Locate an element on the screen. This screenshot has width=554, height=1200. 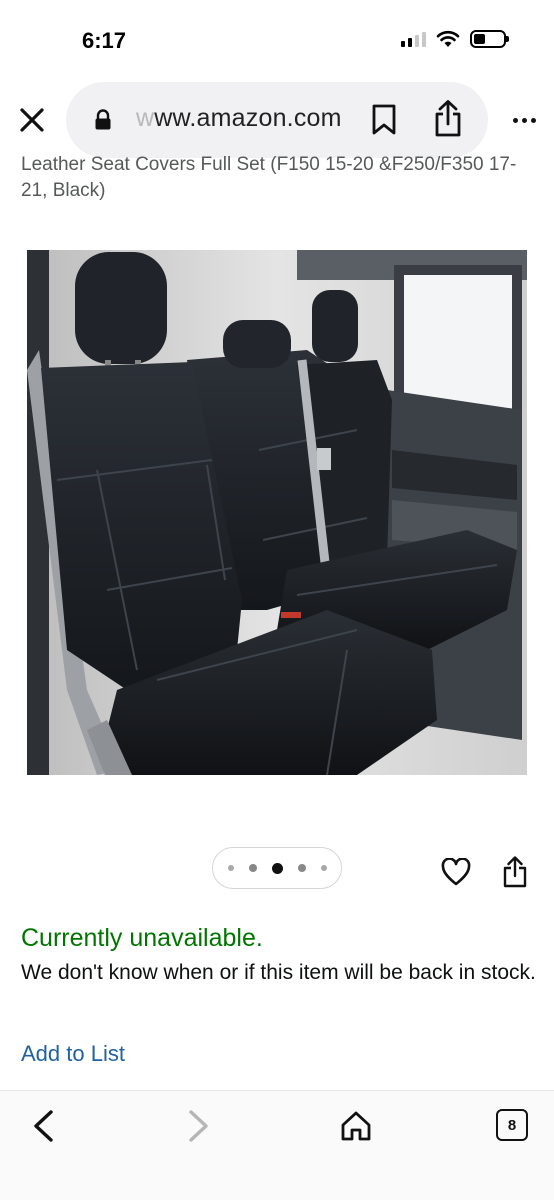
bookmark-icon is located at coordinates (384, 119).